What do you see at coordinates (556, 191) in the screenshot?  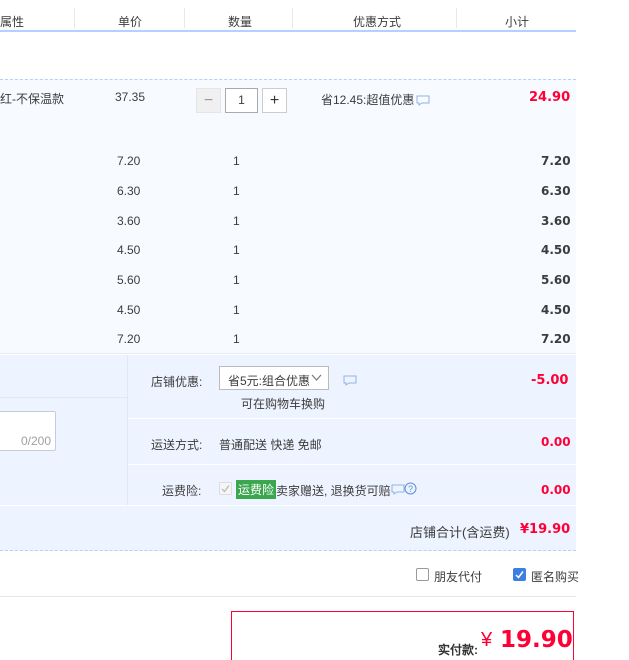 I see `sub-item-subtotal: 6.30` at bounding box center [556, 191].